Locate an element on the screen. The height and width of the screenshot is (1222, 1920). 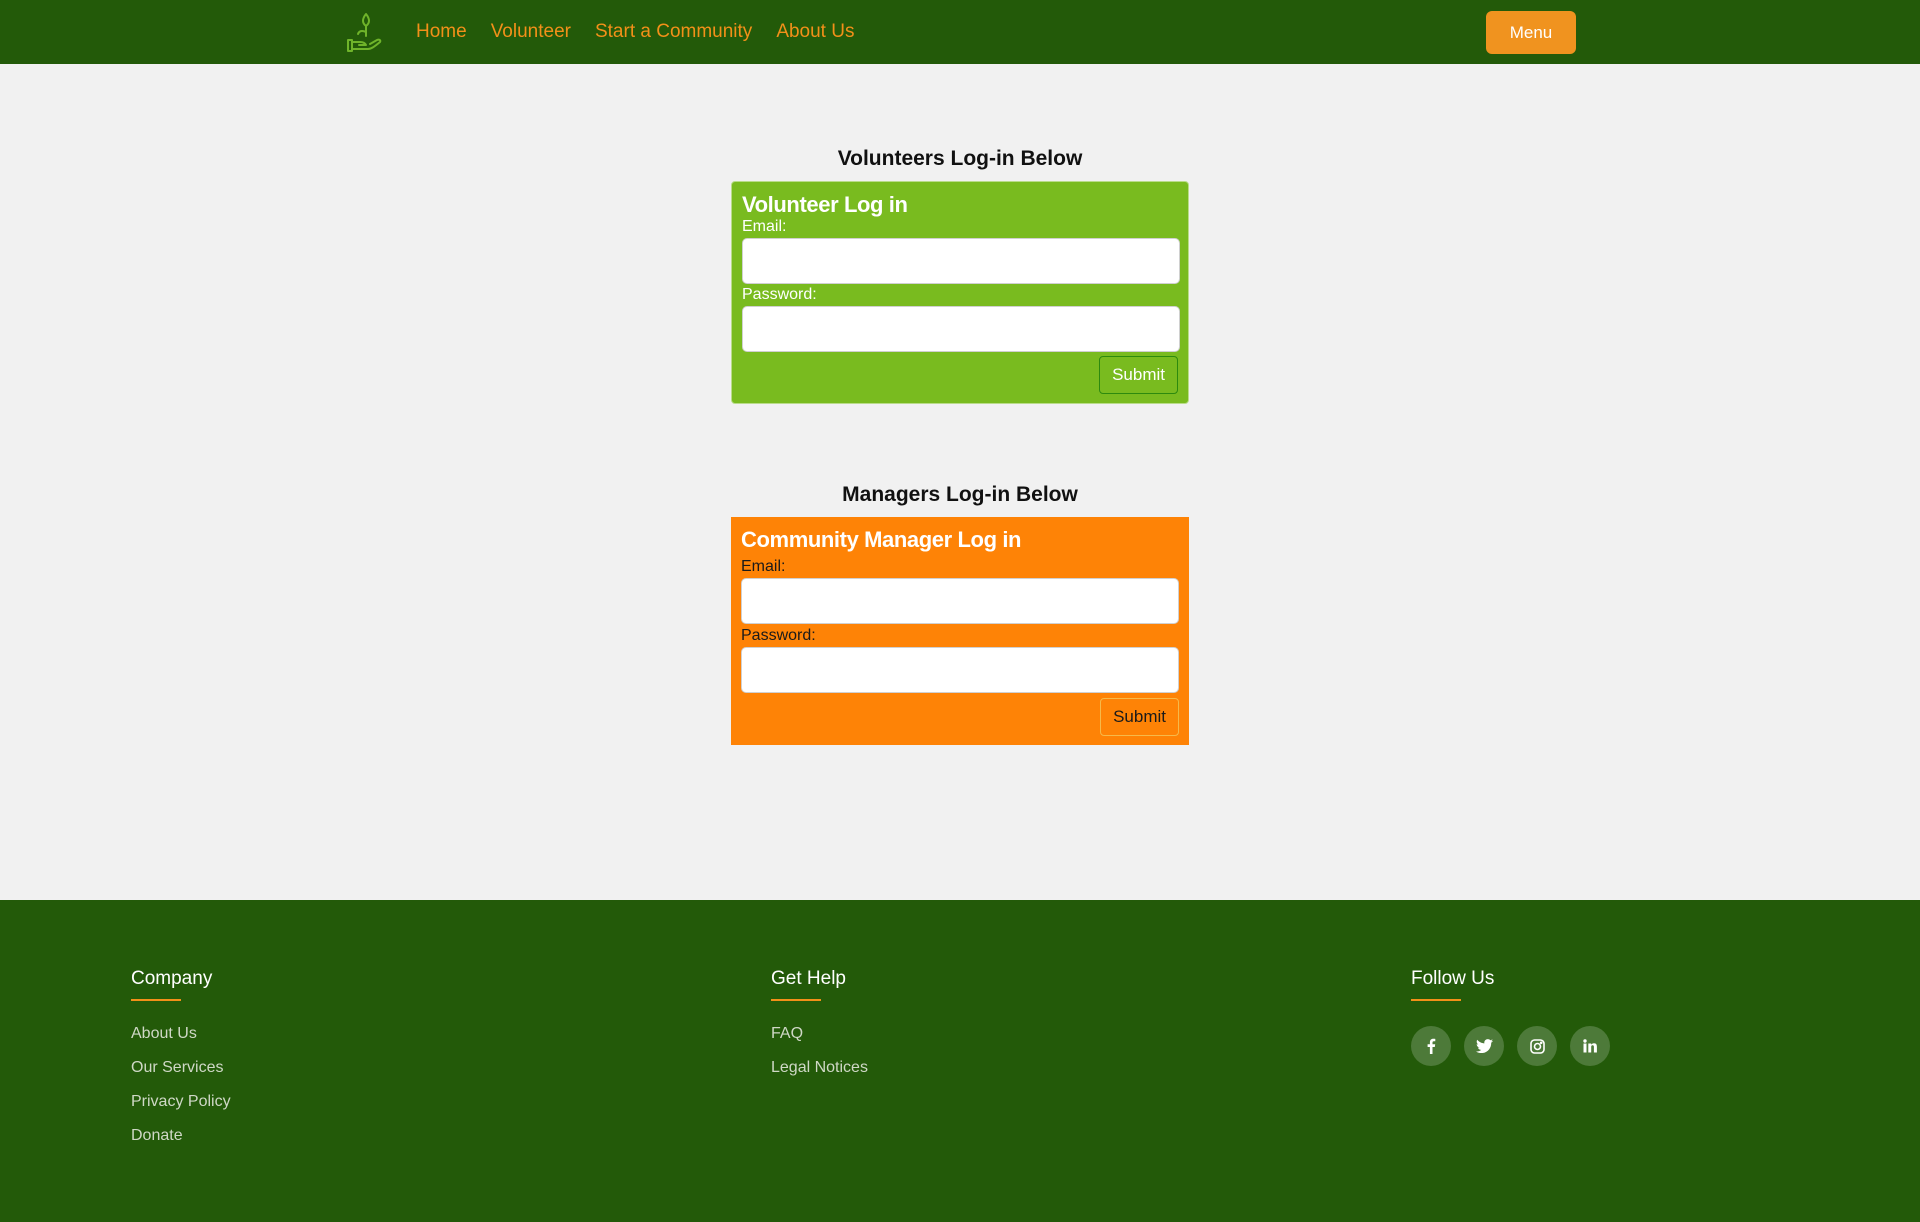
linkedin-icon is located at coordinates (1590, 1046).